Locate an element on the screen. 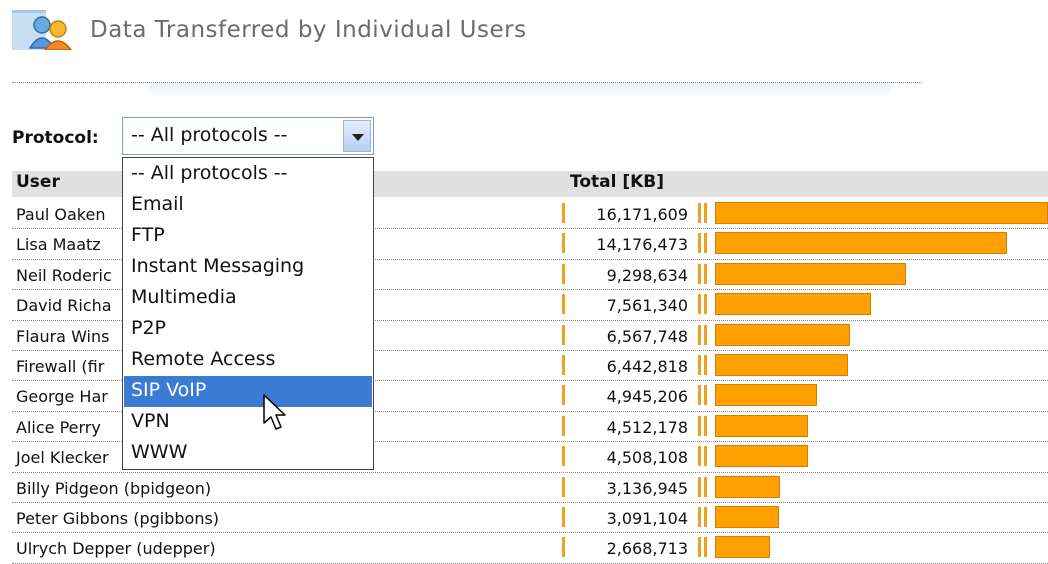  total-kb: 6,442,818 is located at coordinates (647, 366).